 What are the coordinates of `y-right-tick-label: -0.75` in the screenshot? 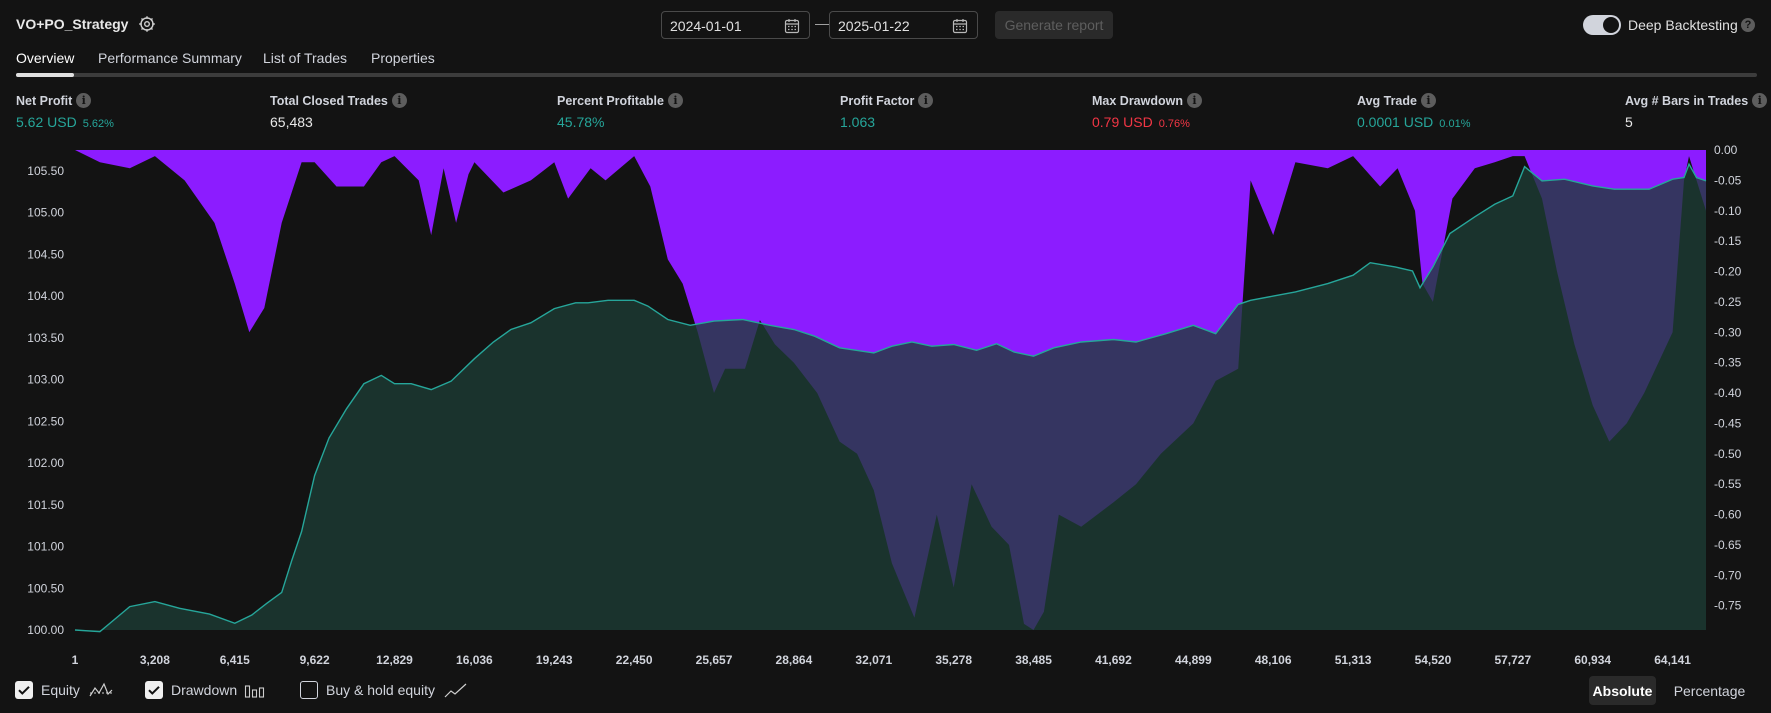 It's located at (1728, 606).